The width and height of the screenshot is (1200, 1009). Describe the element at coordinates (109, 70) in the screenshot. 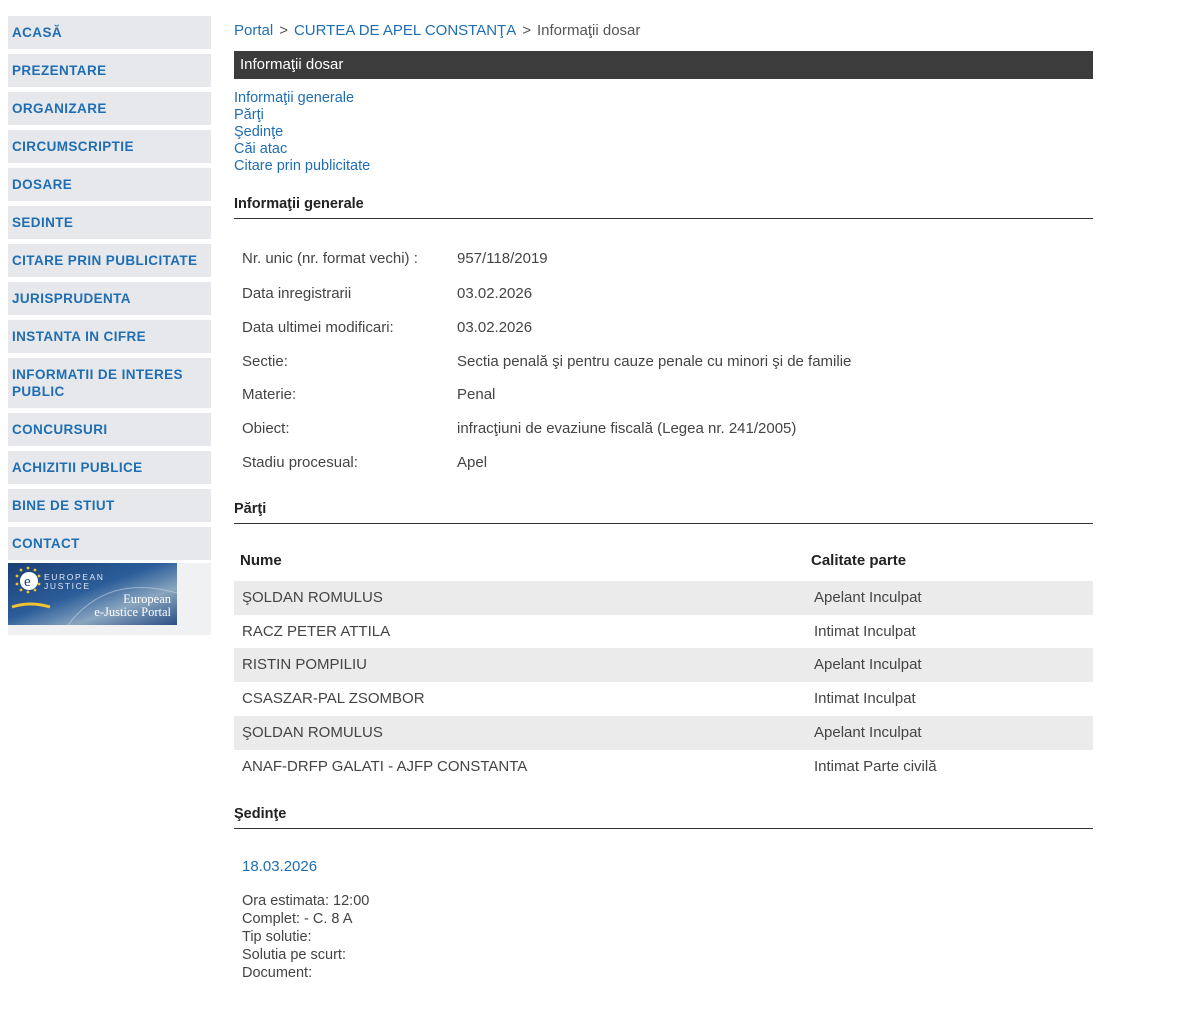

I see `sidebar-item-prezentare: PREZENTARE` at that location.